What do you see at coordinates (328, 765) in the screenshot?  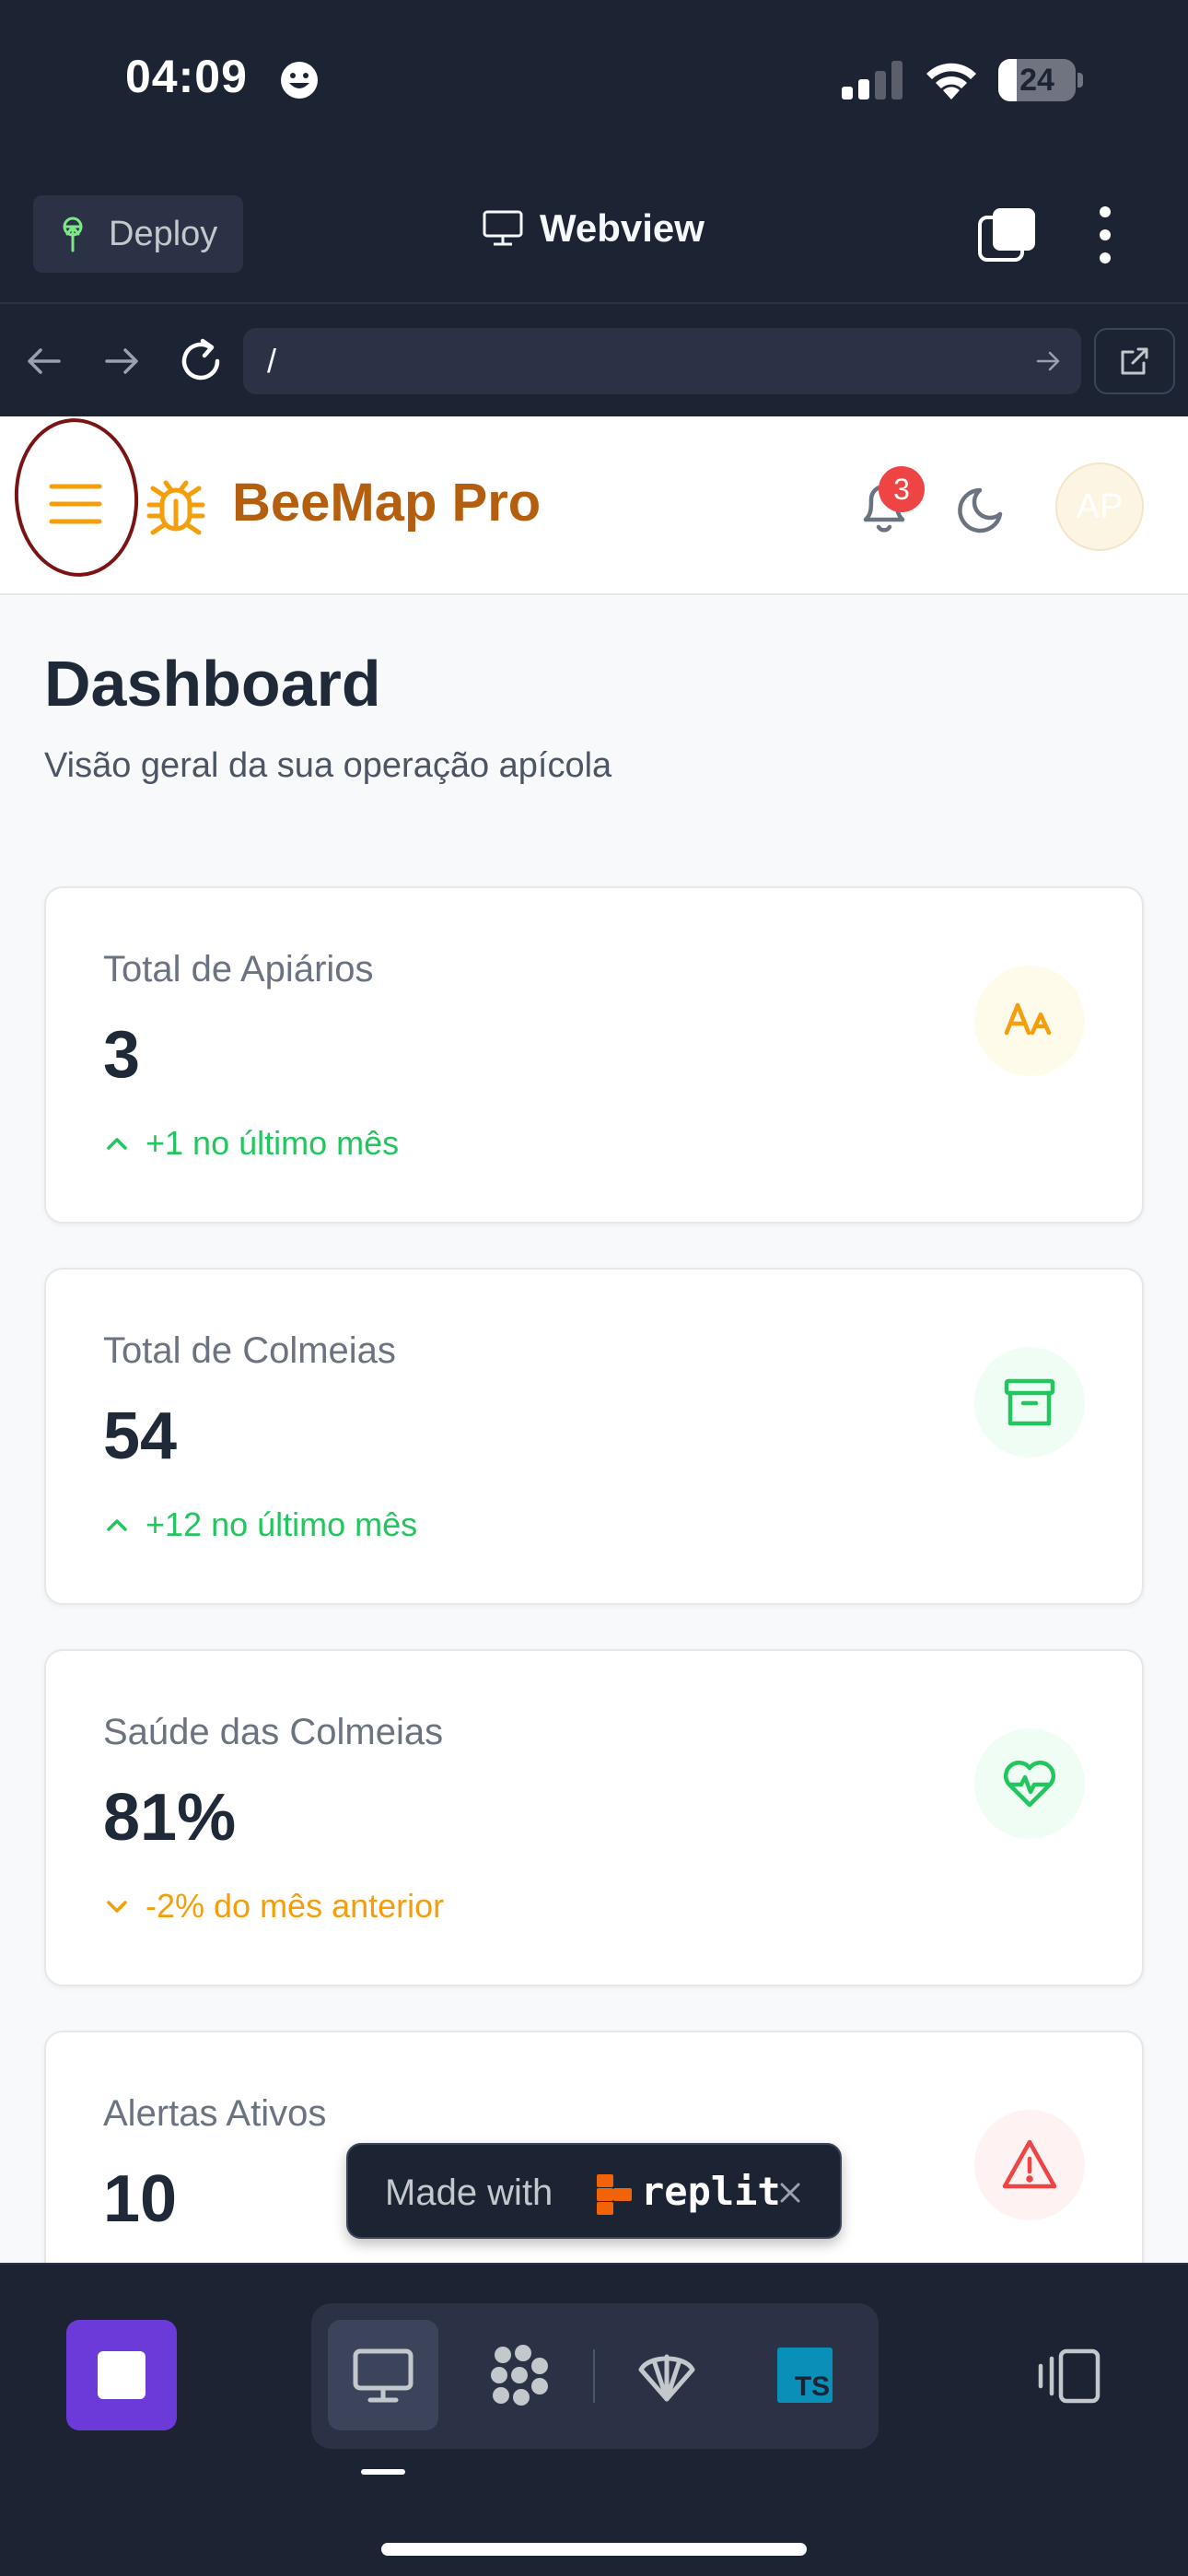 I see `page-subtitle: Visão geral da sua operação apícola` at bounding box center [328, 765].